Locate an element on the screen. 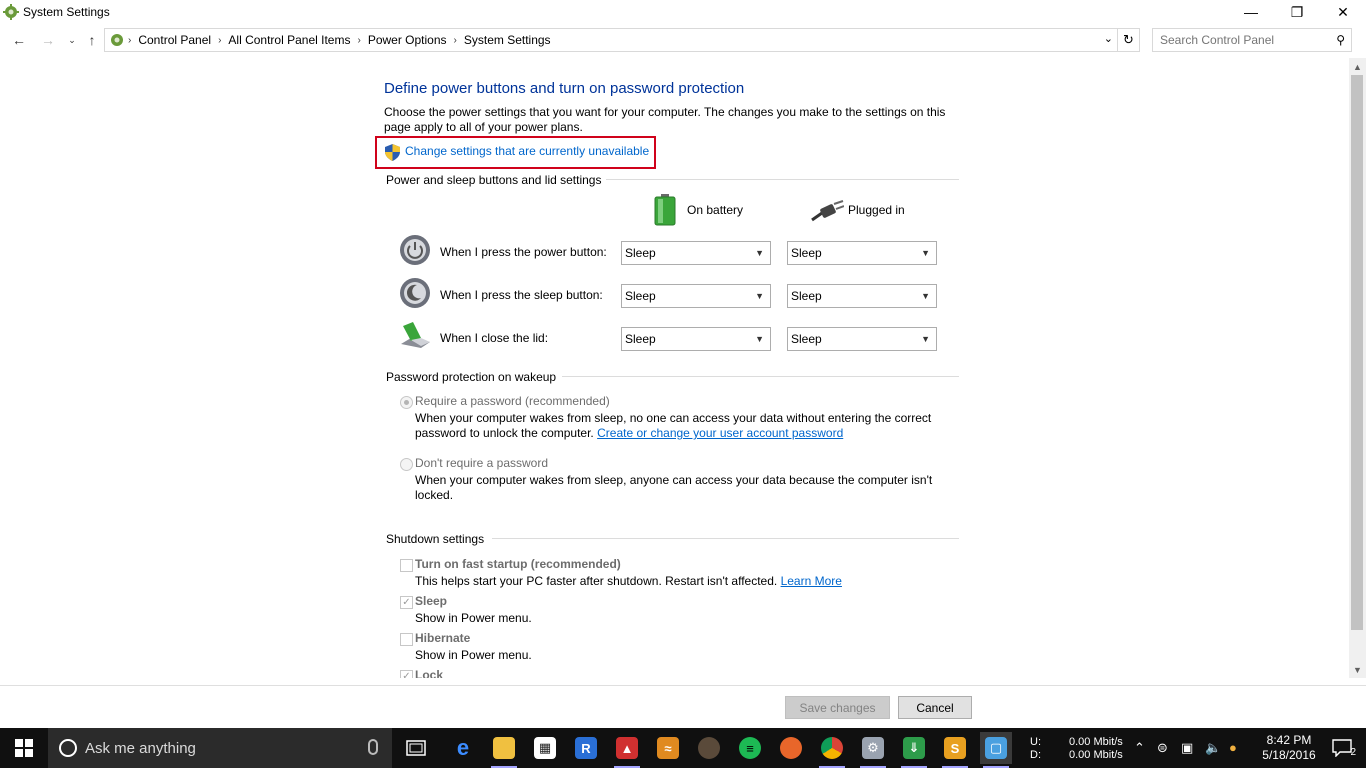 This screenshot has width=1366, height=768. taskbar-chrome is located at coordinates (832, 750).